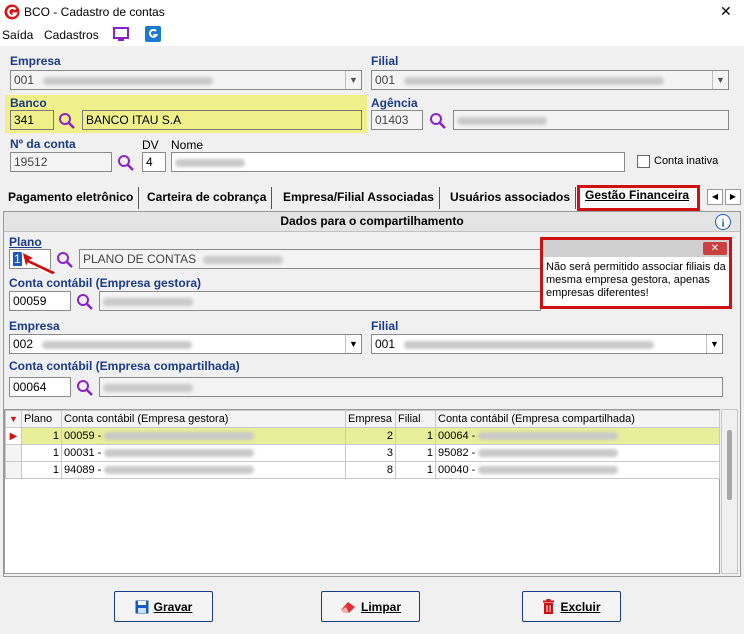 The height and width of the screenshot is (634, 744). I want to click on nome-label: Nome, so click(187, 145).